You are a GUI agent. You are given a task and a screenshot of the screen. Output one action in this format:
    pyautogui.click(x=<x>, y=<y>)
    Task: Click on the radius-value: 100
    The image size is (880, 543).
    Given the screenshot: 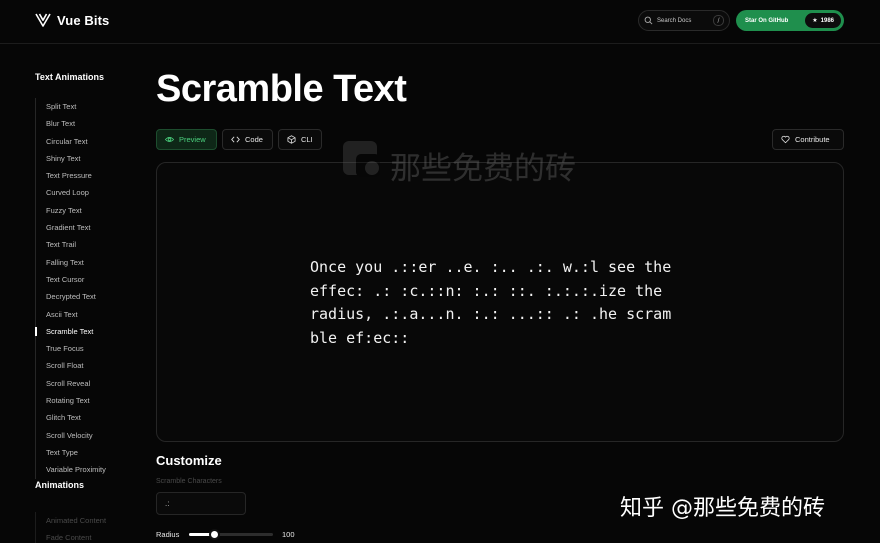 What is the action you would take?
    pyautogui.click(x=288, y=534)
    